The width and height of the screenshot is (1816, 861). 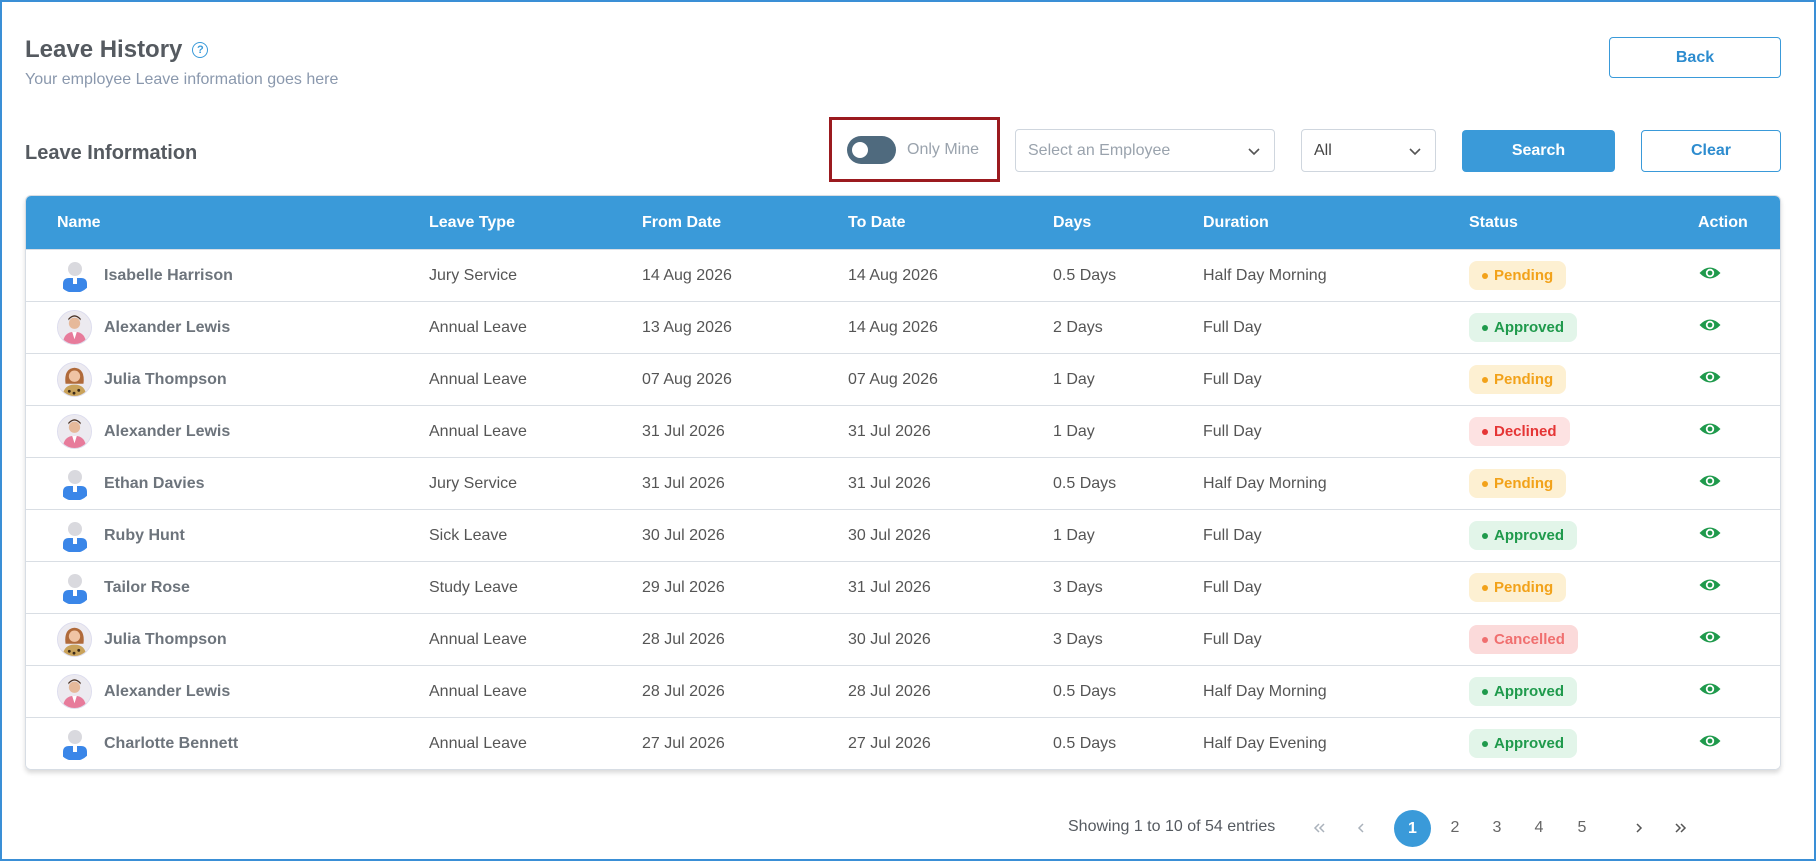 What do you see at coordinates (683, 691) in the screenshot?
I see `from-date: 28 Jul 2026` at bounding box center [683, 691].